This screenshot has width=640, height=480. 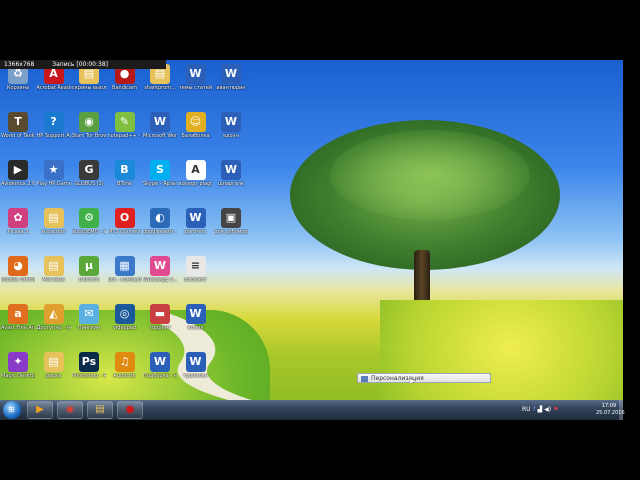 What do you see at coordinates (54, 372) in the screenshot?
I see `desktop-icon: ▤ papka` at bounding box center [54, 372].